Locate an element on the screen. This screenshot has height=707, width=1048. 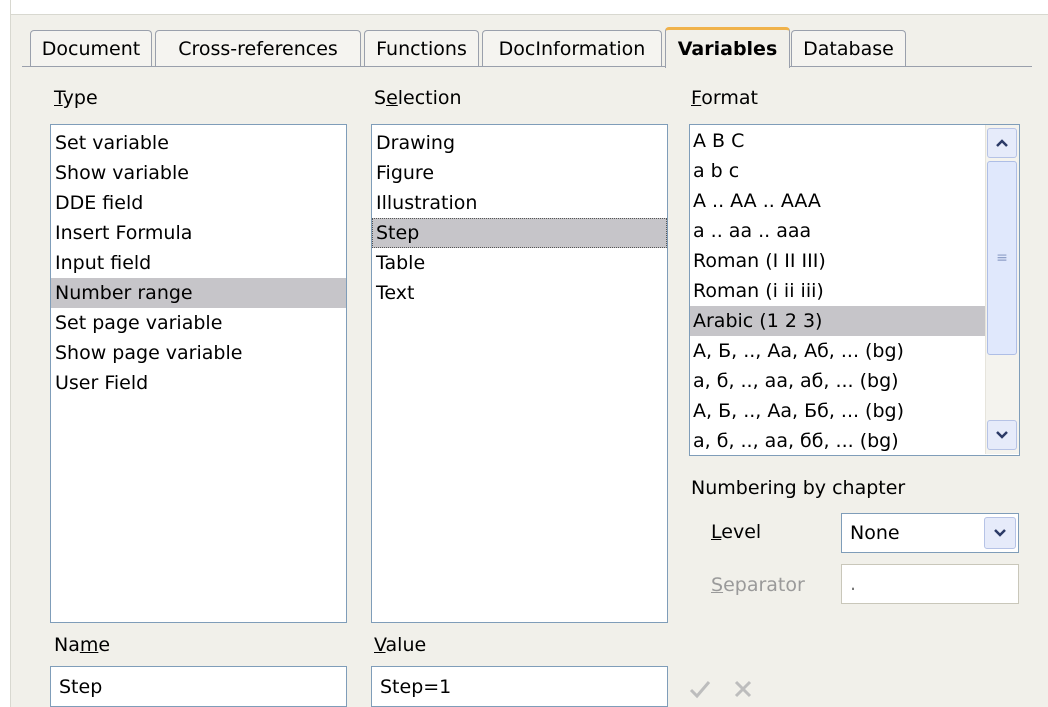
tab-variables: Variables is located at coordinates (727, 47).